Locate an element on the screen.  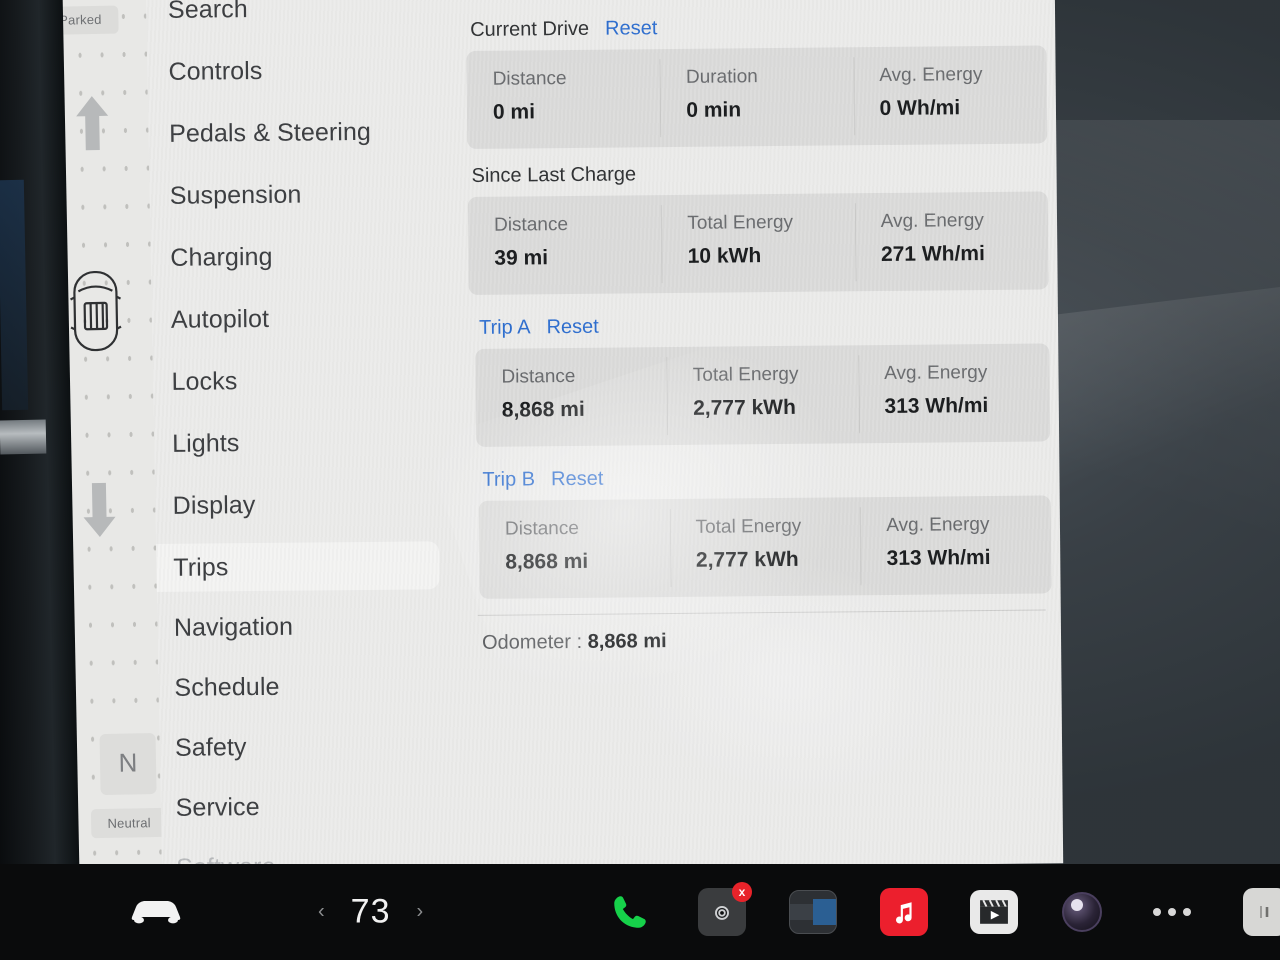
odometer-row: Odometer : 8,868 mi is located at coordinates (762, 640).